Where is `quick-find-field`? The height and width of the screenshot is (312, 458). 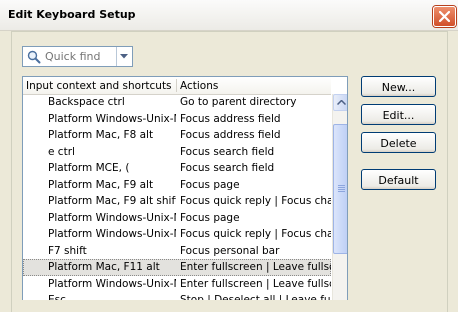
quick-find-field is located at coordinates (77, 56).